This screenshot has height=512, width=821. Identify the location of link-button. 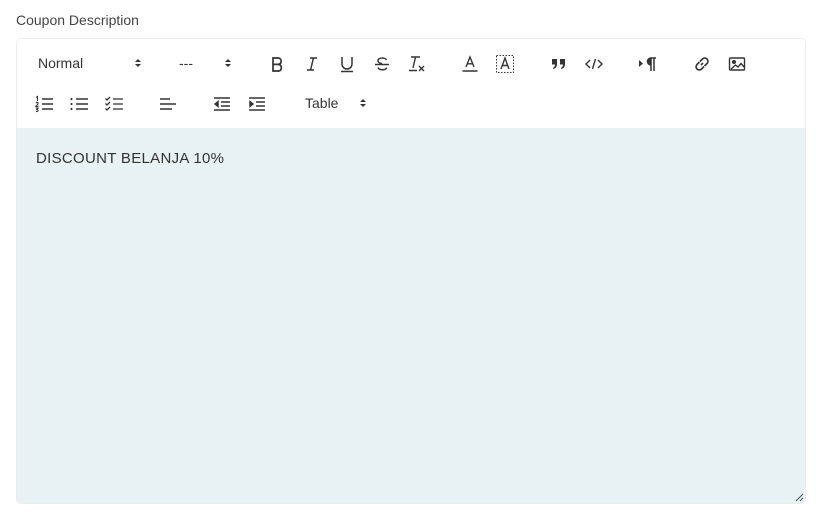
(702, 64).